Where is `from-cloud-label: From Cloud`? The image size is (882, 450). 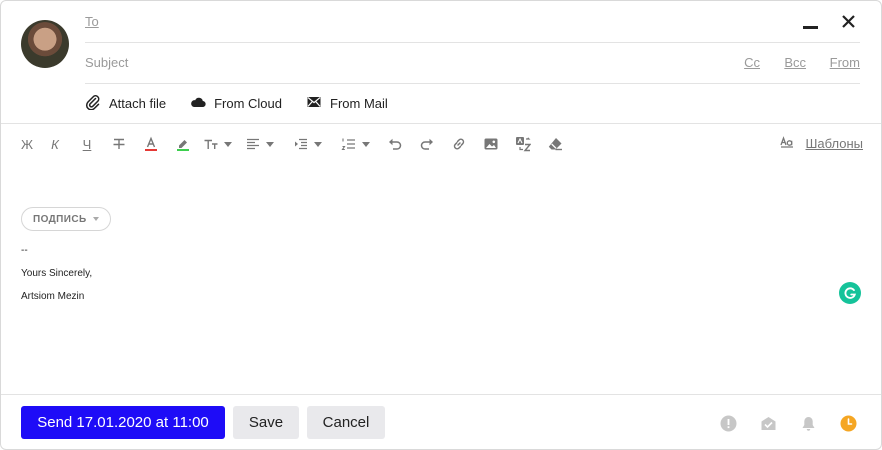
from-cloud-label: From Cloud is located at coordinates (248, 103).